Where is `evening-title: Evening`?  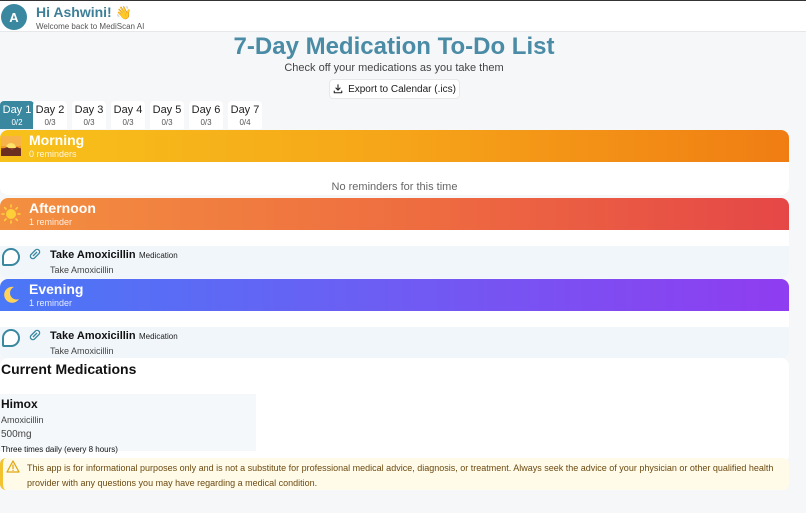
evening-title: Evening is located at coordinates (56, 289).